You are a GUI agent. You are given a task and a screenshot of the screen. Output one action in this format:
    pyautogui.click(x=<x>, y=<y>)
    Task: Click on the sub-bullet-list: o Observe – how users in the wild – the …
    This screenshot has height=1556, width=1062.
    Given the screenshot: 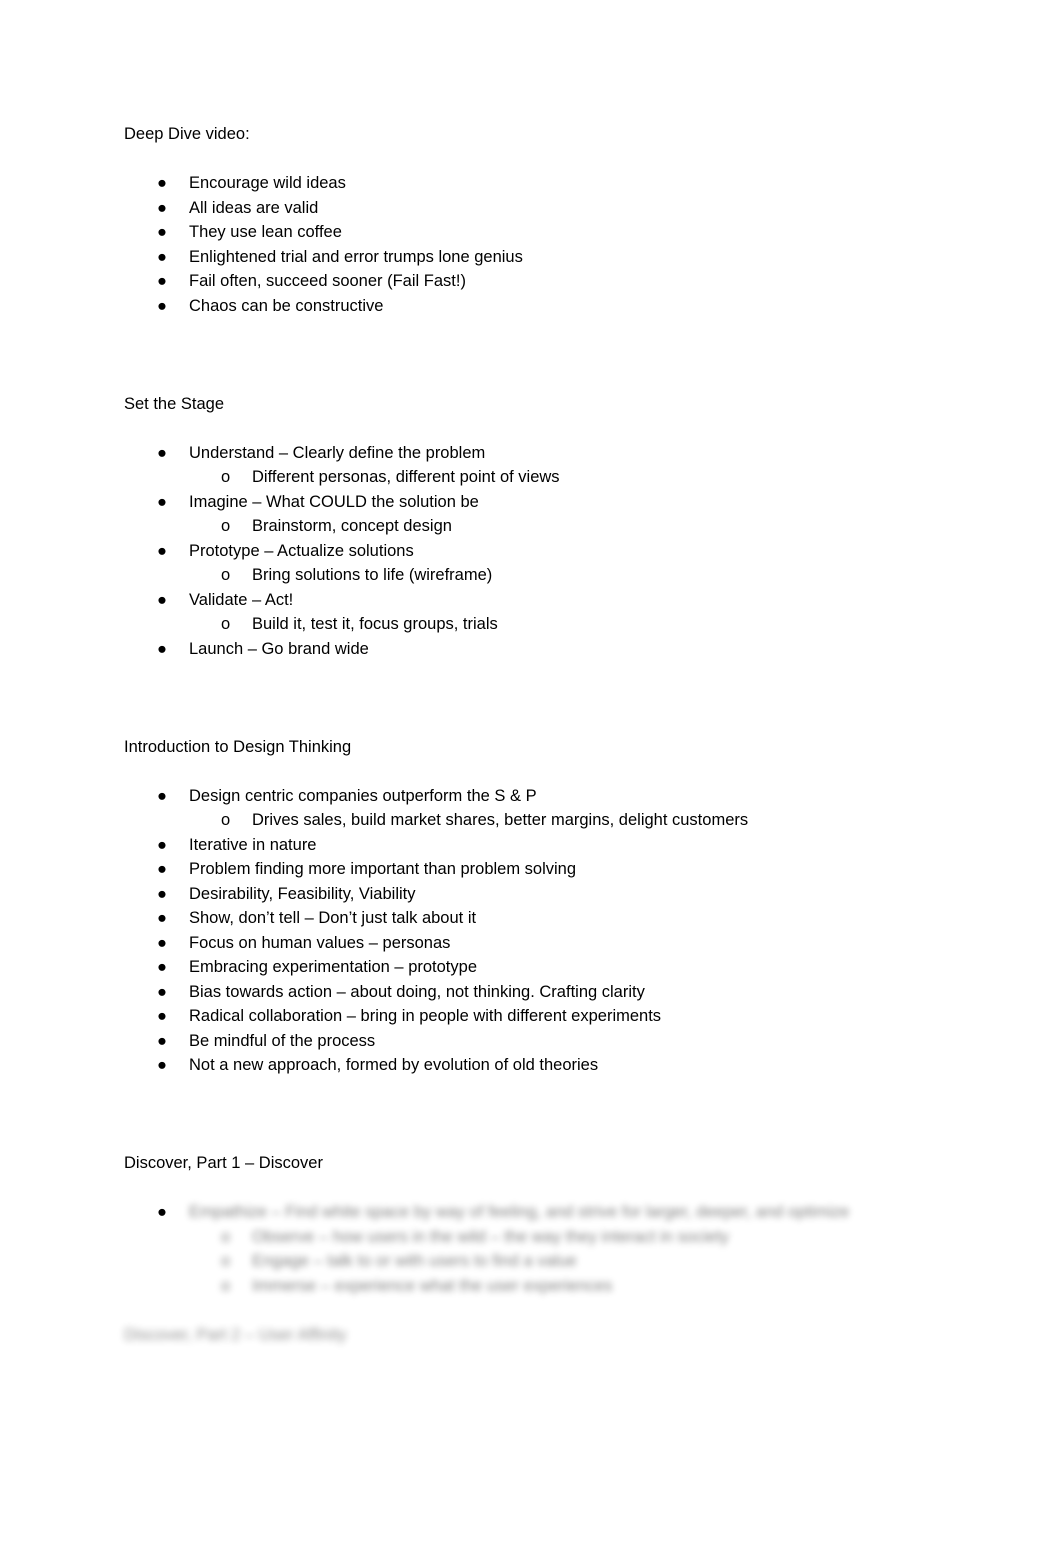 What is the action you would take?
    pyautogui.click(x=534, y=1262)
    